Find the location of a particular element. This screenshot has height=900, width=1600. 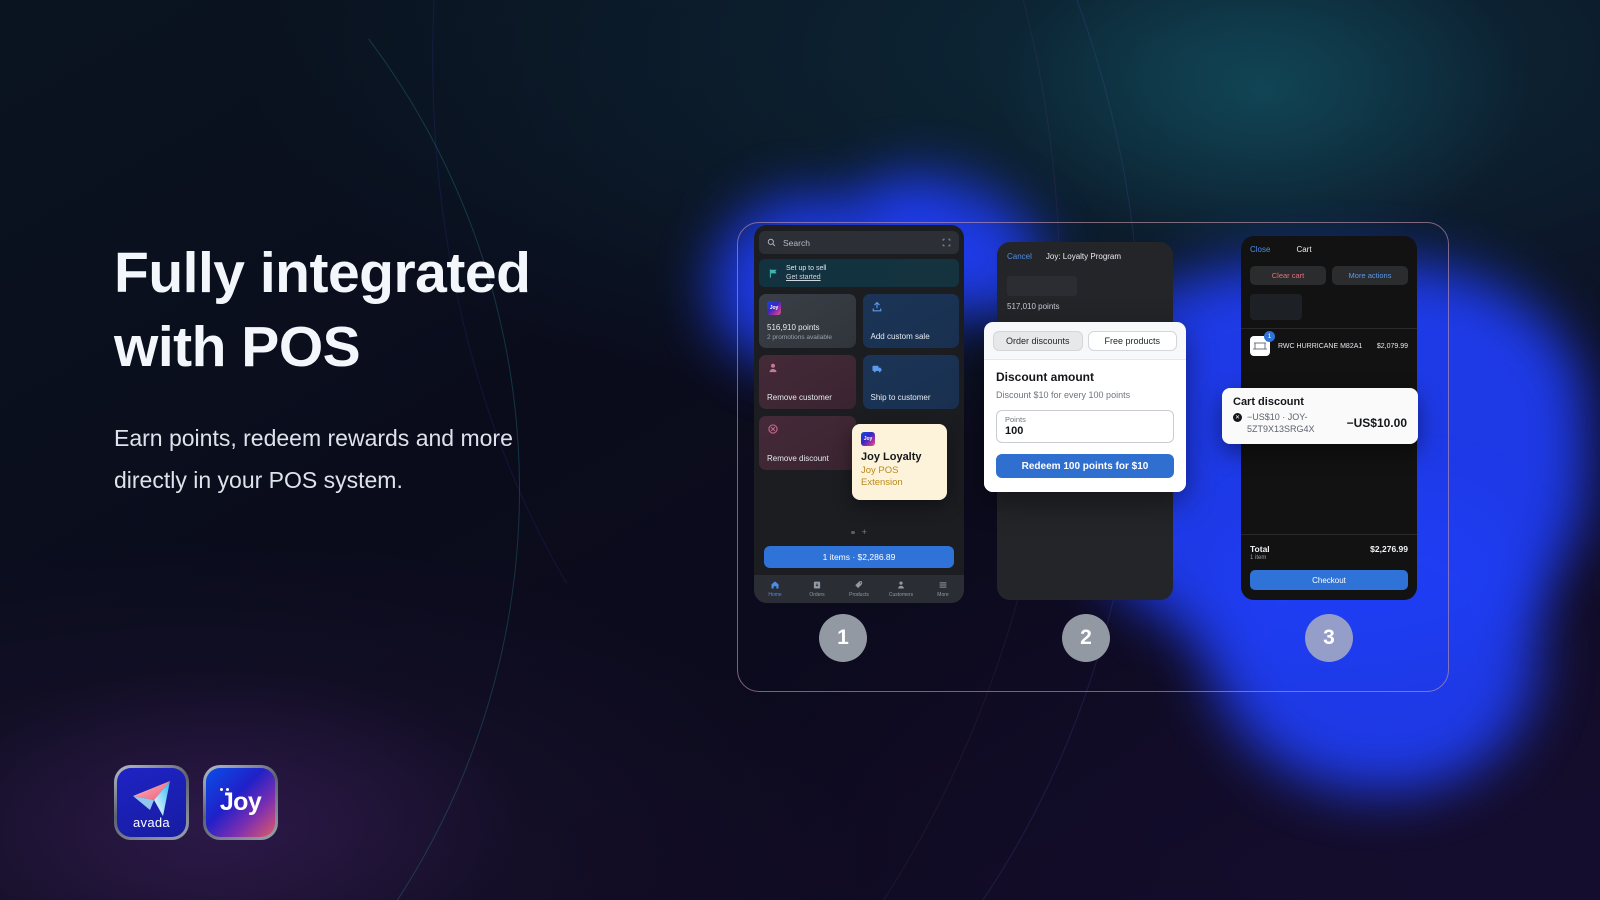

tile-label: Remove customer is located at coordinates (799, 397).